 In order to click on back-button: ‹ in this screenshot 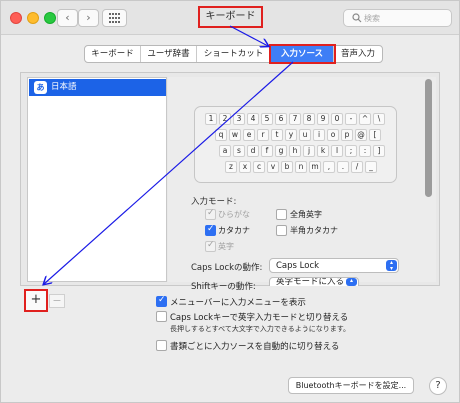, I will do `click(67, 18)`.